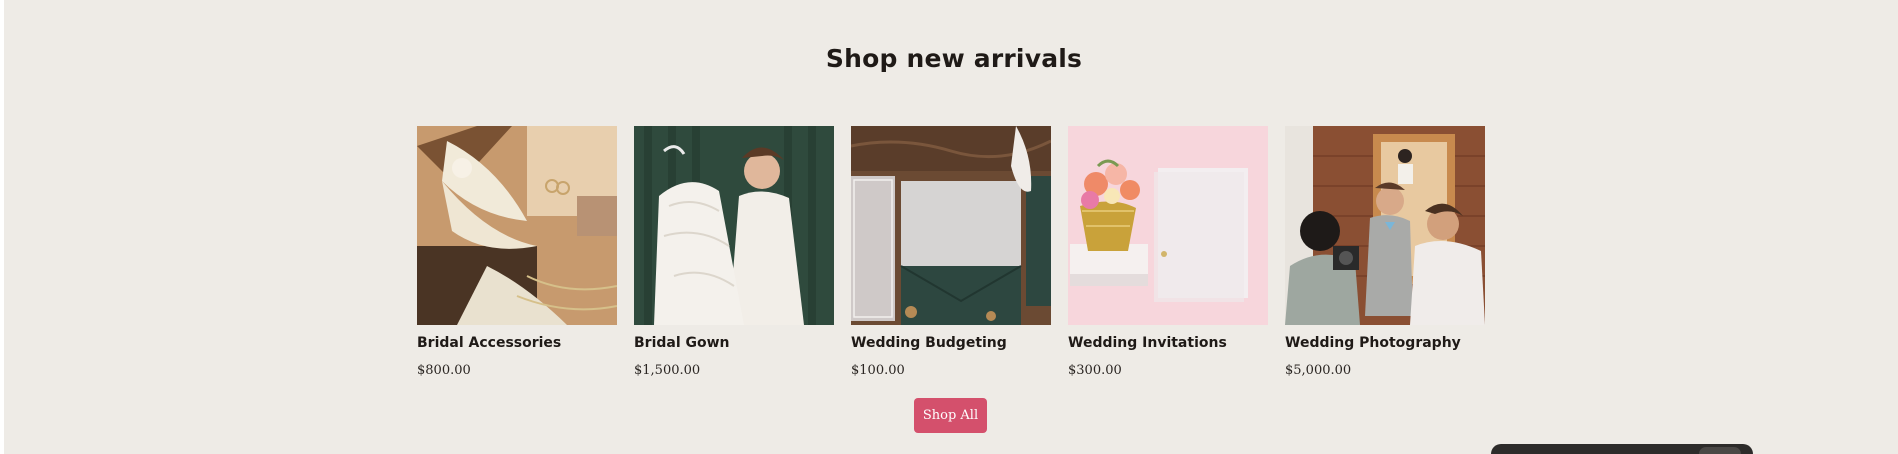 The width and height of the screenshot is (1898, 454). What do you see at coordinates (444, 370) in the screenshot?
I see `product-price: $800.00` at bounding box center [444, 370].